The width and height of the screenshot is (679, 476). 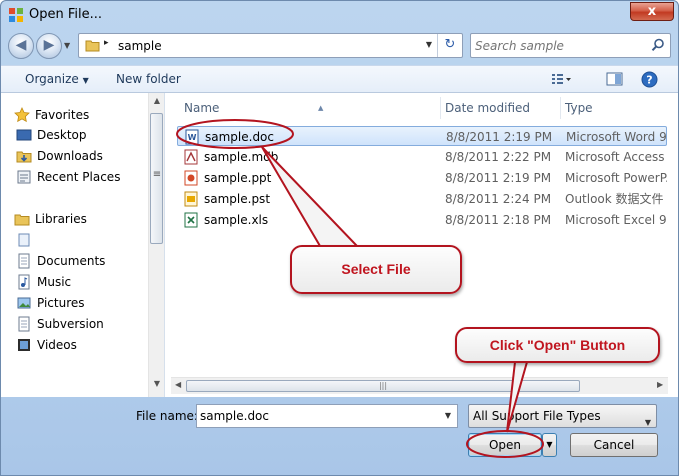 What do you see at coordinates (236, 220) in the screenshot?
I see `file-name: sample.xls` at bounding box center [236, 220].